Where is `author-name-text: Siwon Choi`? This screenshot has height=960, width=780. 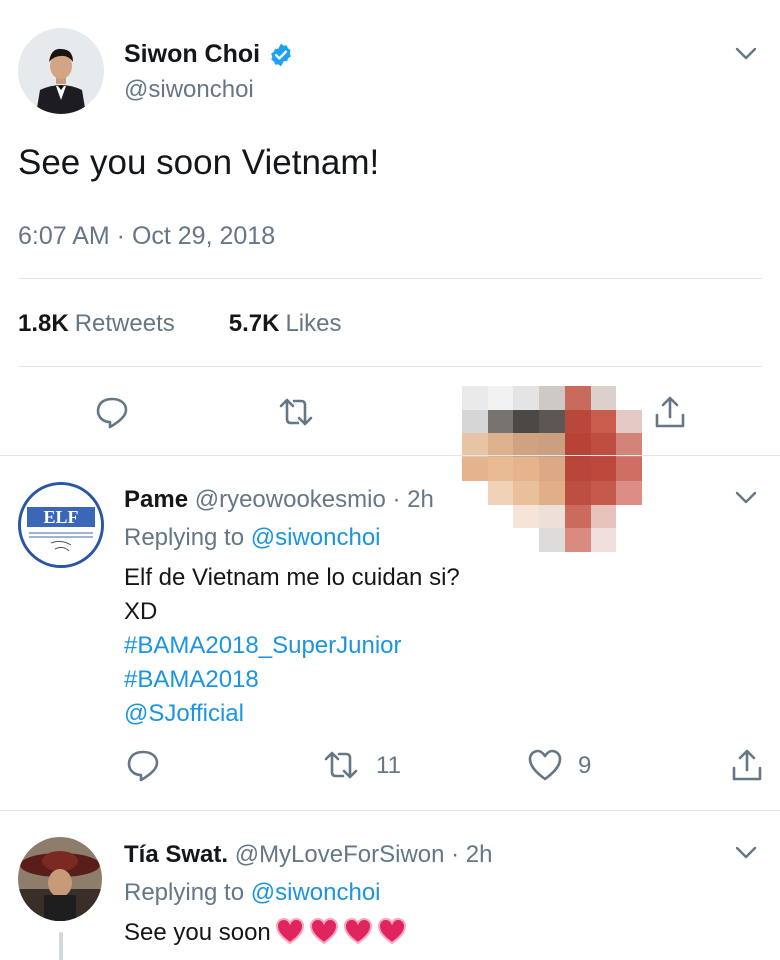 author-name-text: Siwon Choi is located at coordinates (192, 54).